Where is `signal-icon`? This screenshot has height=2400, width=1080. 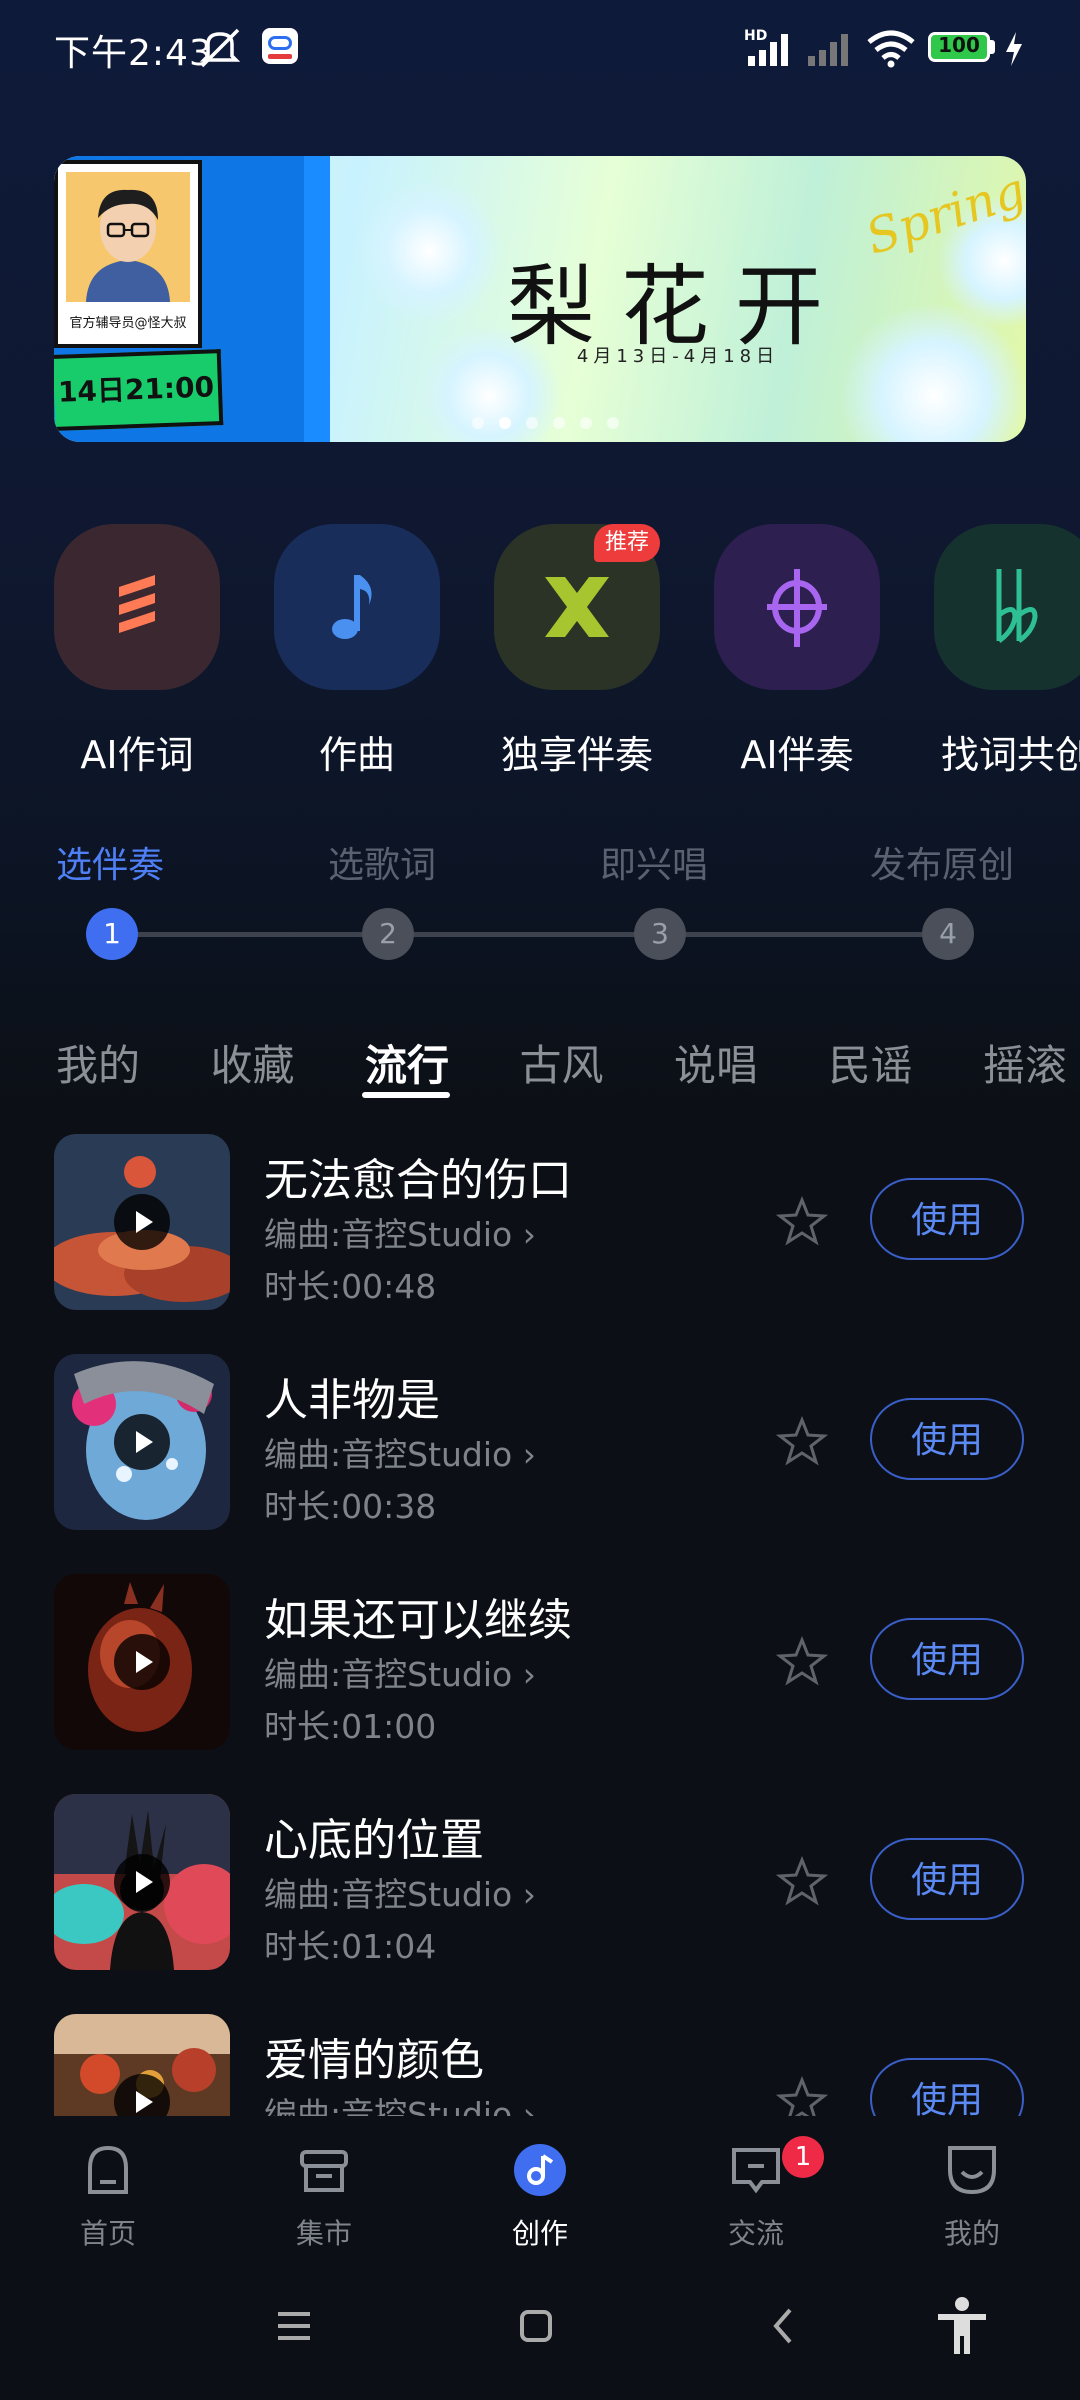
signal-icon is located at coordinates (768, 50).